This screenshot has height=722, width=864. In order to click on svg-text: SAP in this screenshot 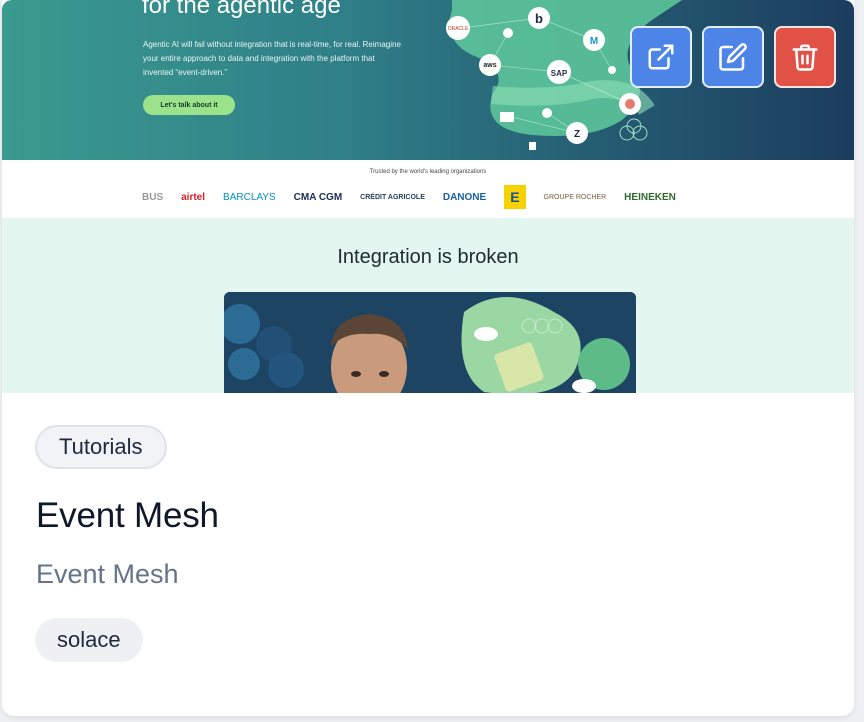, I will do `click(559, 73)`.